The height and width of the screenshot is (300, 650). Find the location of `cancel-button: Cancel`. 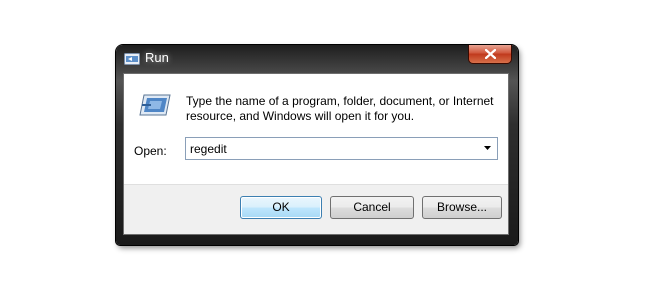

cancel-button: Cancel is located at coordinates (372, 207).